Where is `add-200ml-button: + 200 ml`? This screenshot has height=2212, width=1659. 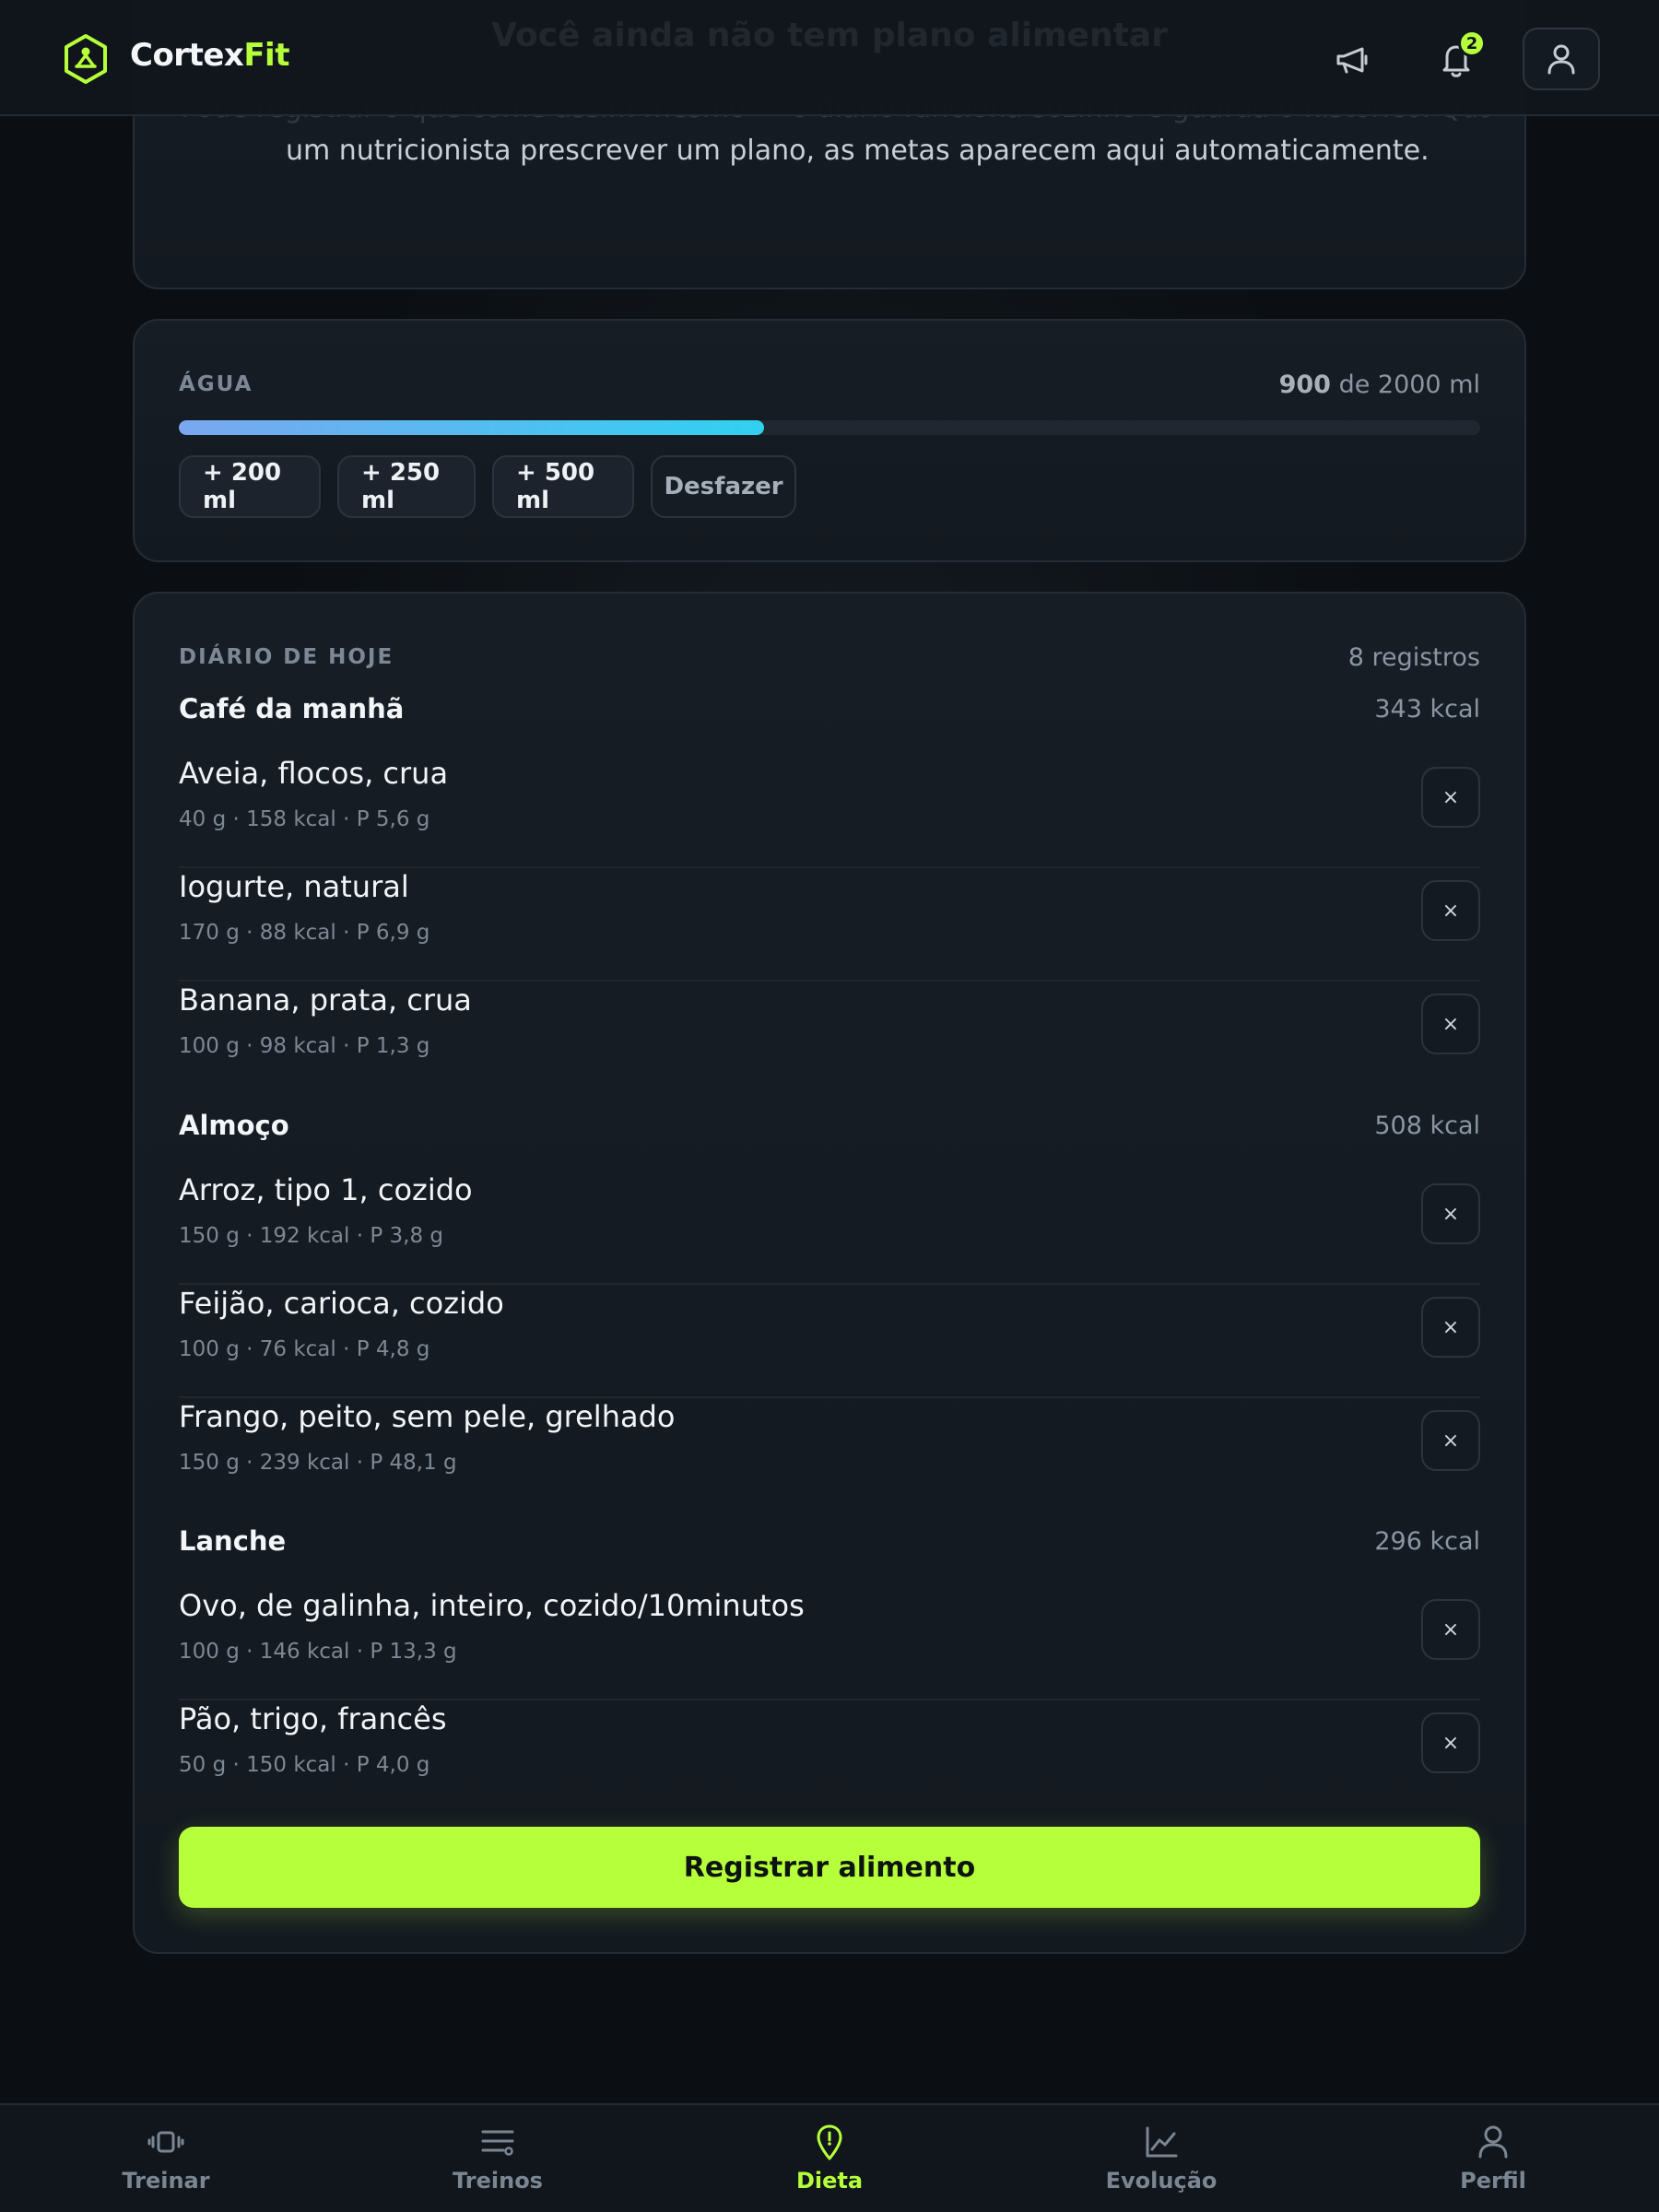
add-200ml-button: + 200 ml is located at coordinates (250, 486).